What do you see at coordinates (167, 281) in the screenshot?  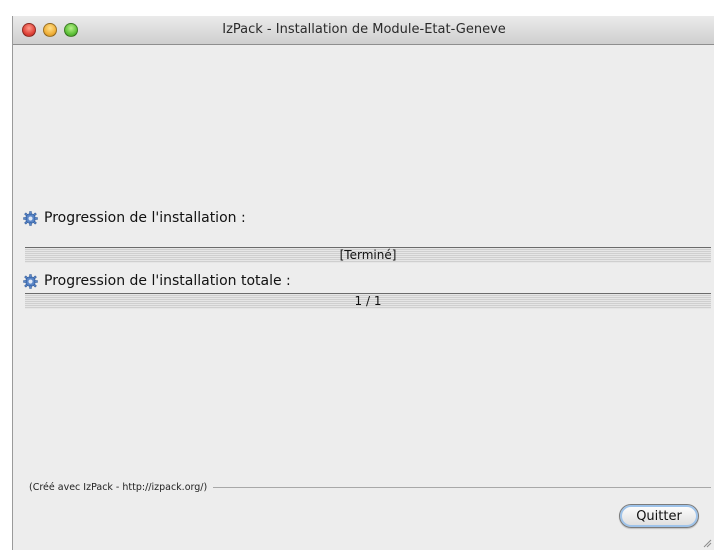 I see `overall-progress-label: Progression de l'installation totale :` at bounding box center [167, 281].